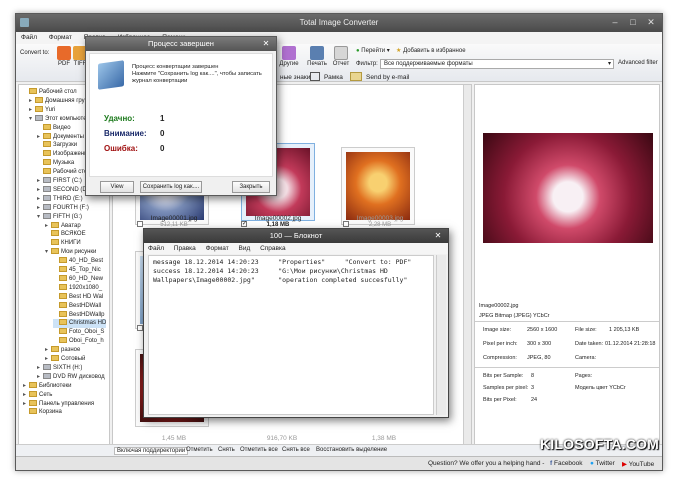 Image resolution: width=680 pixels, height=487 pixels. I want to click on tree-item: ▸ SIXTH (H:), so click(59, 368).